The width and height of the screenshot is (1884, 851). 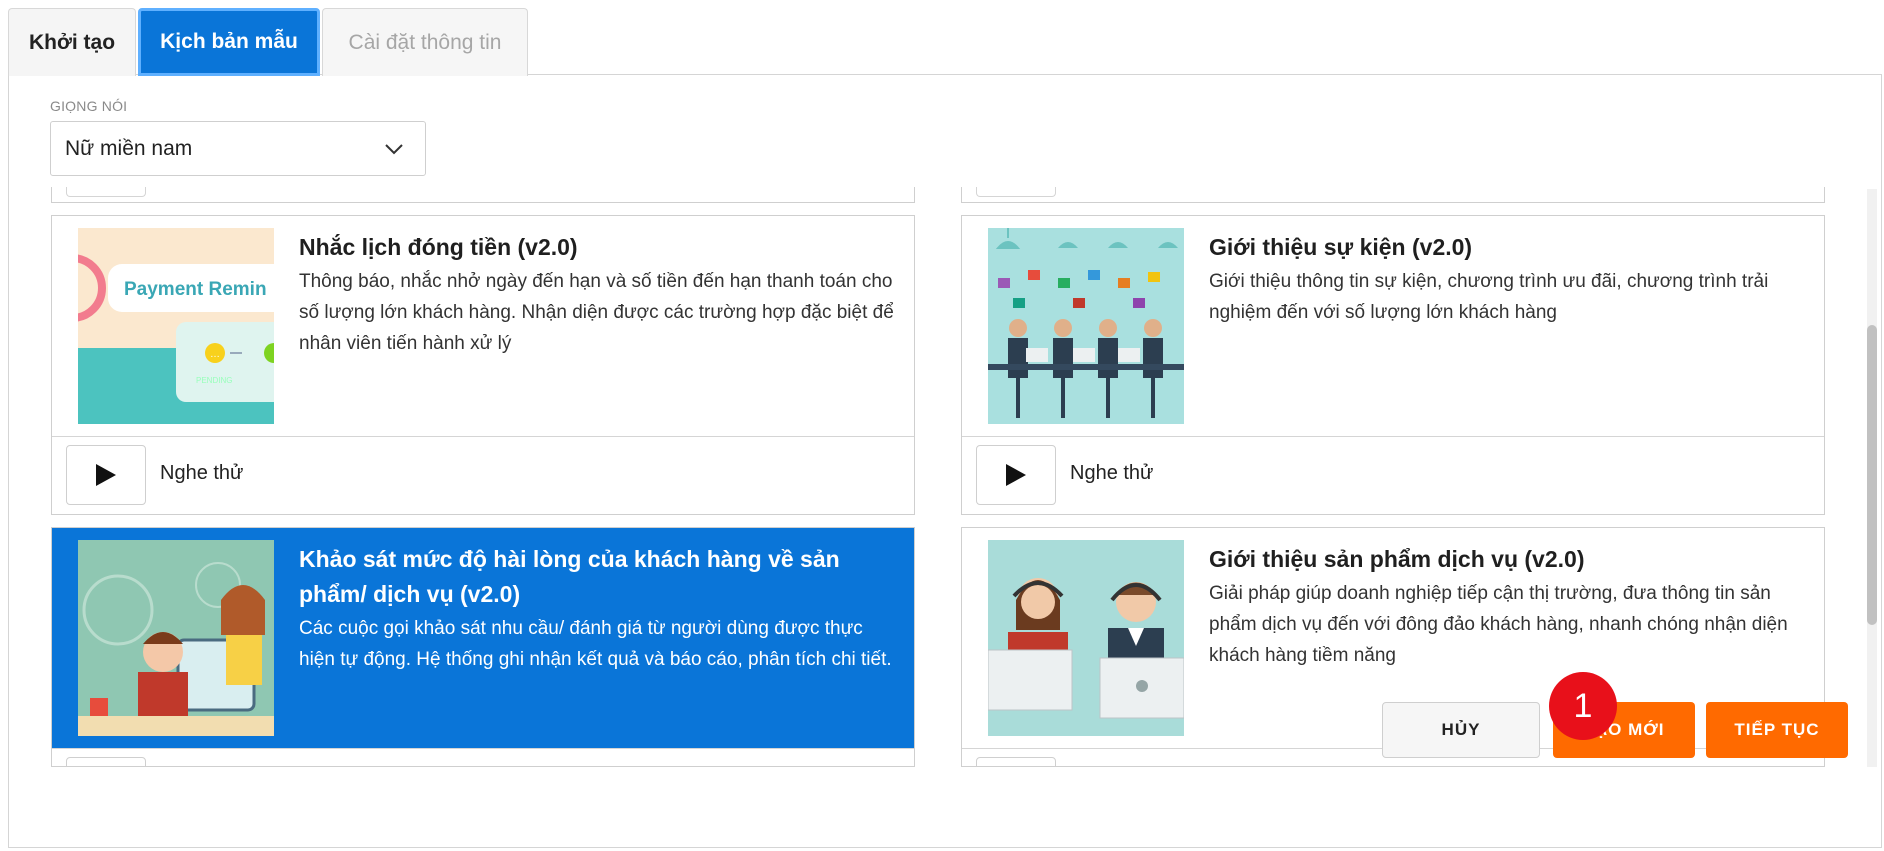 I want to click on template-title: Giới thiệu sản phẩm dịch vụ (v2.0), so click(x=1397, y=559).